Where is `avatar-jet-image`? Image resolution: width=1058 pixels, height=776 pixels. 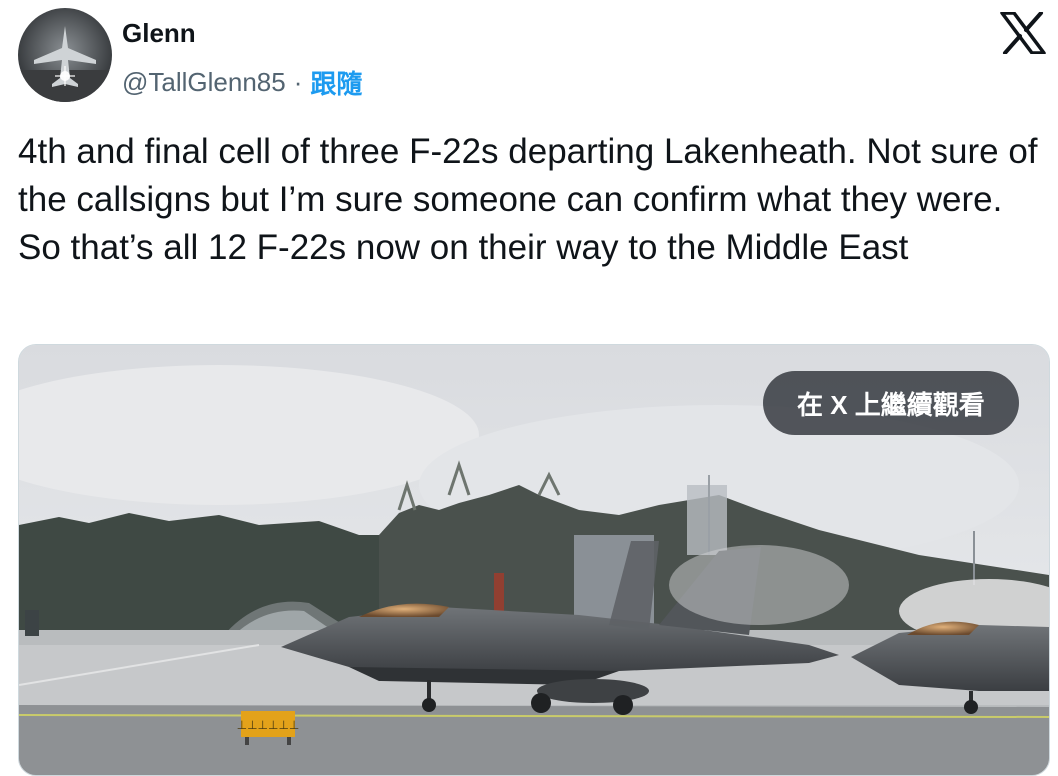 avatar-jet-image is located at coordinates (65, 55).